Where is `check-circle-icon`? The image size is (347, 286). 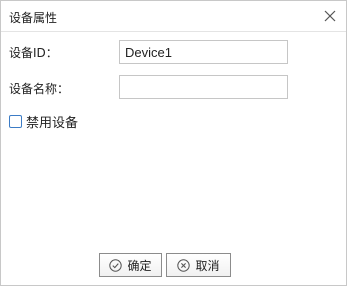 check-circle-icon is located at coordinates (116, 265).